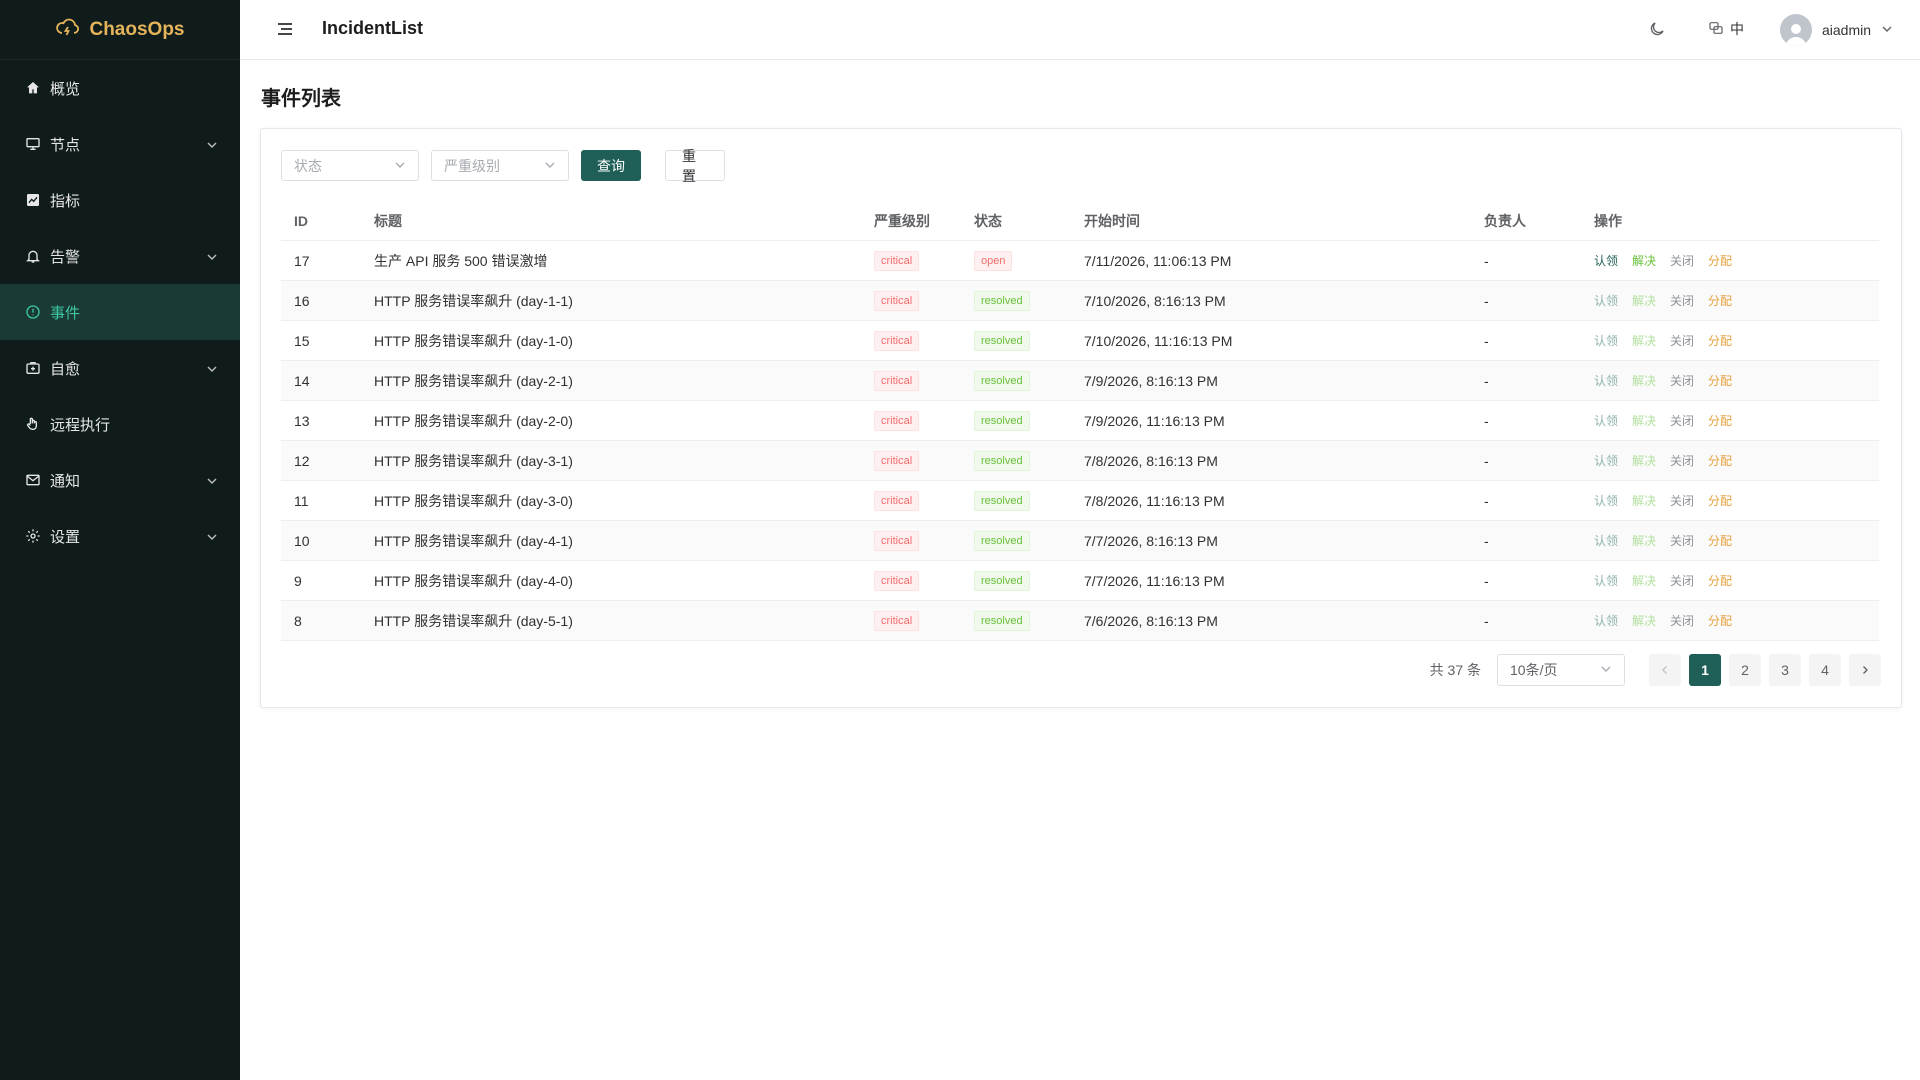  What do you see at coordinates (611, 165) in the screenshot?
I see `query-button: 查询` at bounding box center [611, 165].